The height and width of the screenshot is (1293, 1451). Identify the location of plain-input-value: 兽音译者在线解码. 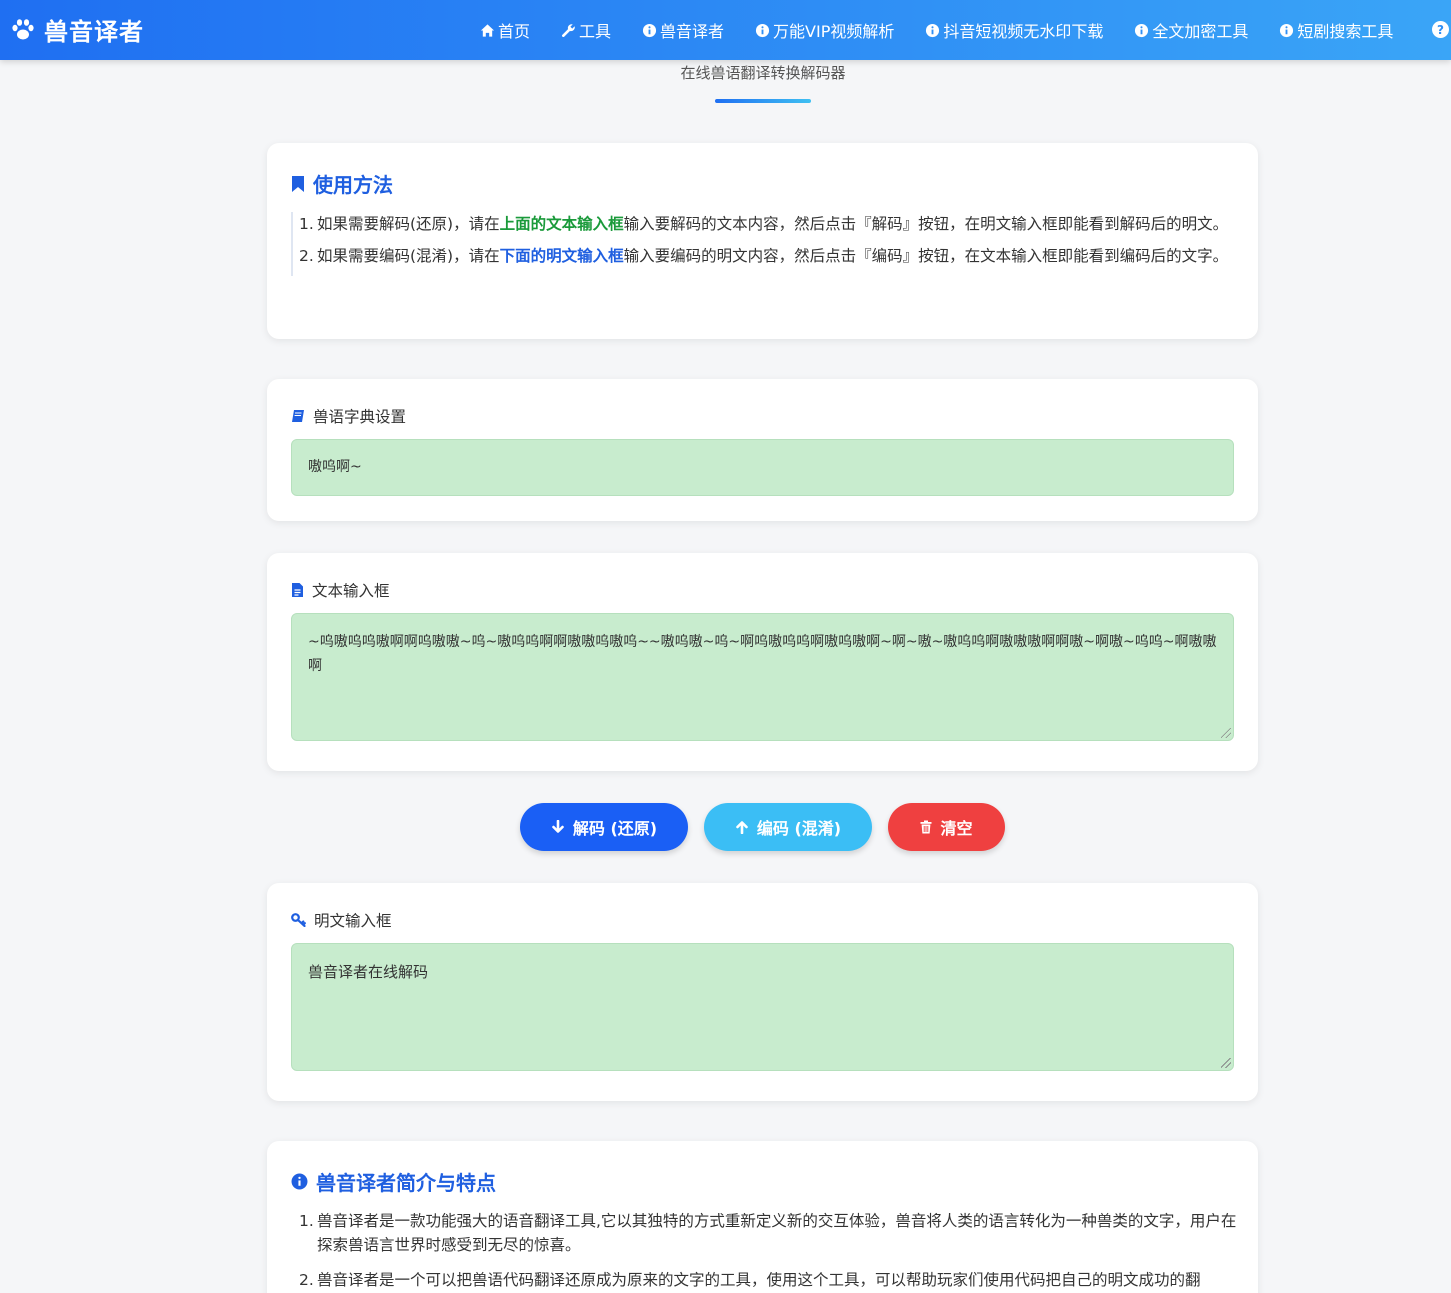
(368, 972).